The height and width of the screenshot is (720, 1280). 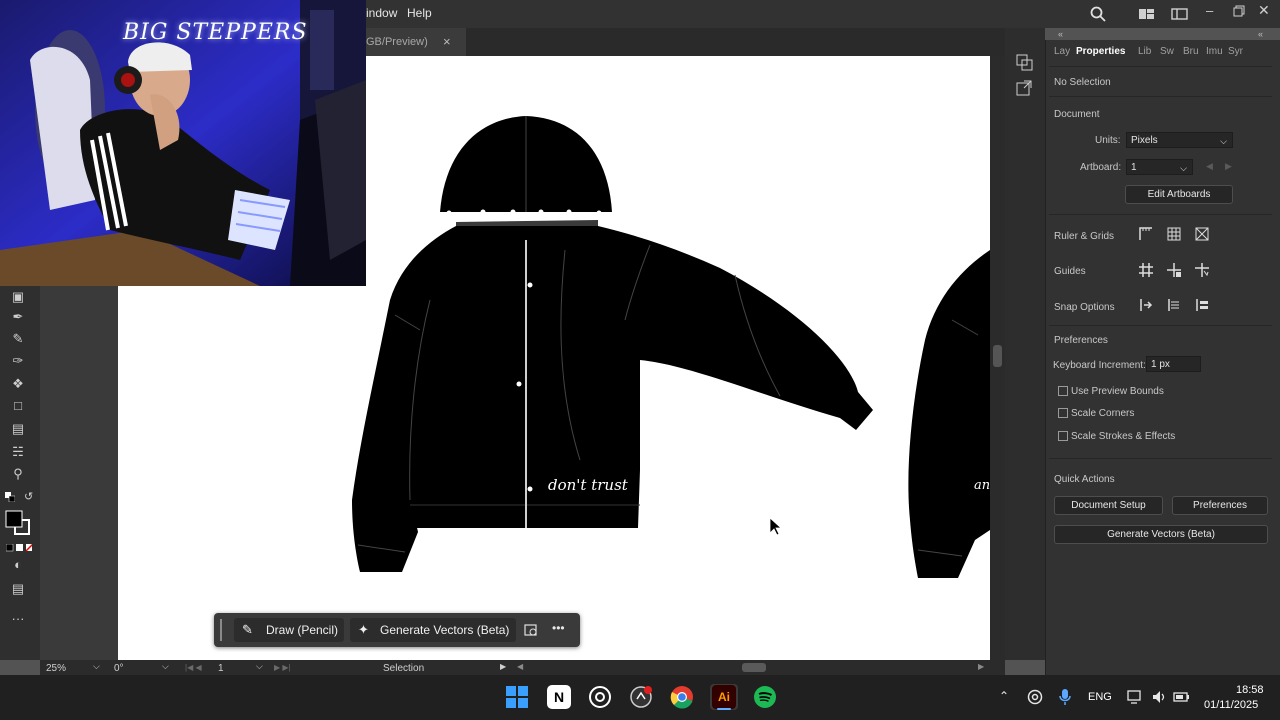 What do you see at coordinates (981, 666) in the screenshot?
I see `scroll-right-icon: ▶` at bounding box center [981, 666].